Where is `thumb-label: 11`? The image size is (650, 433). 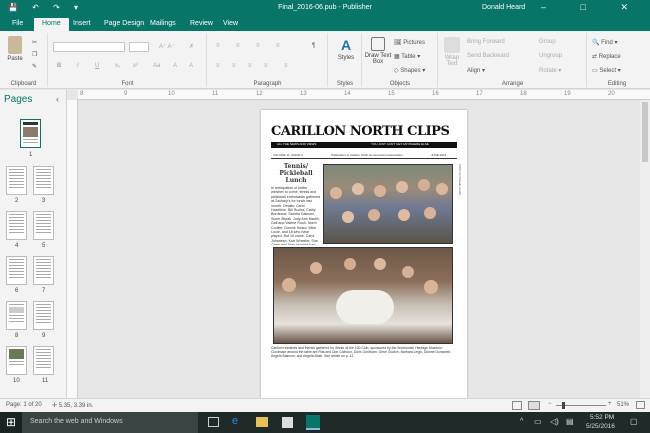 thumb-label: 11 is located at coordinates (45, 381).